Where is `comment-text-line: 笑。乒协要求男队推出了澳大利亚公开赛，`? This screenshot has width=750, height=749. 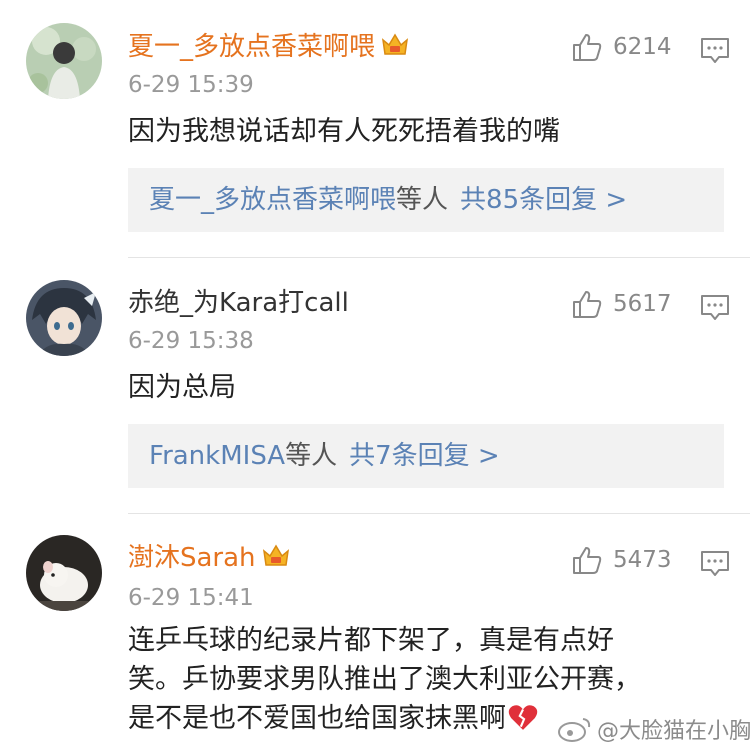 comment-text-line: 笑。乒协要求男队推出了澳大利亚公开赛， is located at coordinates (384, 679).